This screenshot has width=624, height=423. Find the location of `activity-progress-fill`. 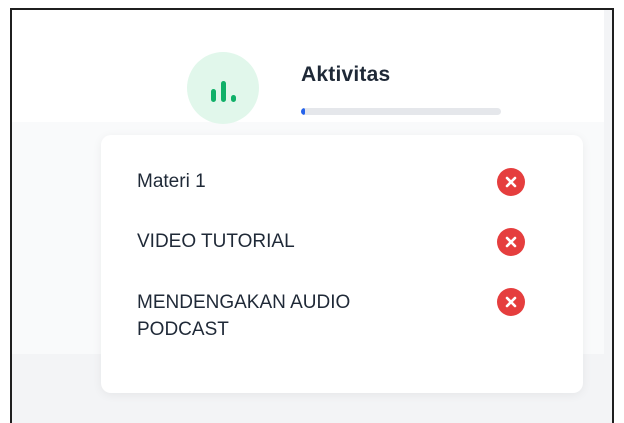

activity-progress-fill is located at coordinates (303, 111).